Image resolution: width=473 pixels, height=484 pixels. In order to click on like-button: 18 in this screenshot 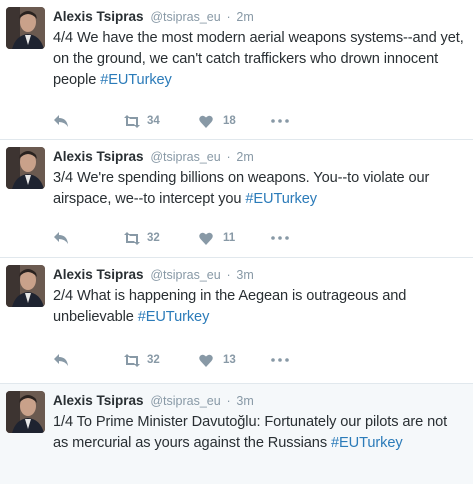, I will do `click(235, 121)`.